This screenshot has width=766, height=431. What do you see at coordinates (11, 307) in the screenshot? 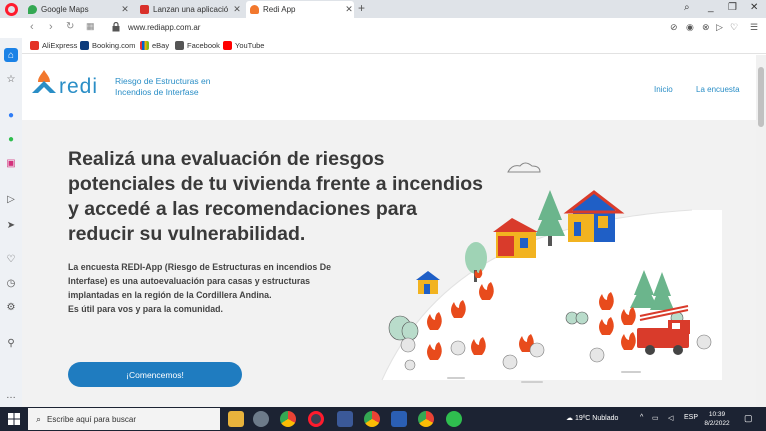
I see `settings-gear-icon: ⚙` at bounding box center [11, 307].